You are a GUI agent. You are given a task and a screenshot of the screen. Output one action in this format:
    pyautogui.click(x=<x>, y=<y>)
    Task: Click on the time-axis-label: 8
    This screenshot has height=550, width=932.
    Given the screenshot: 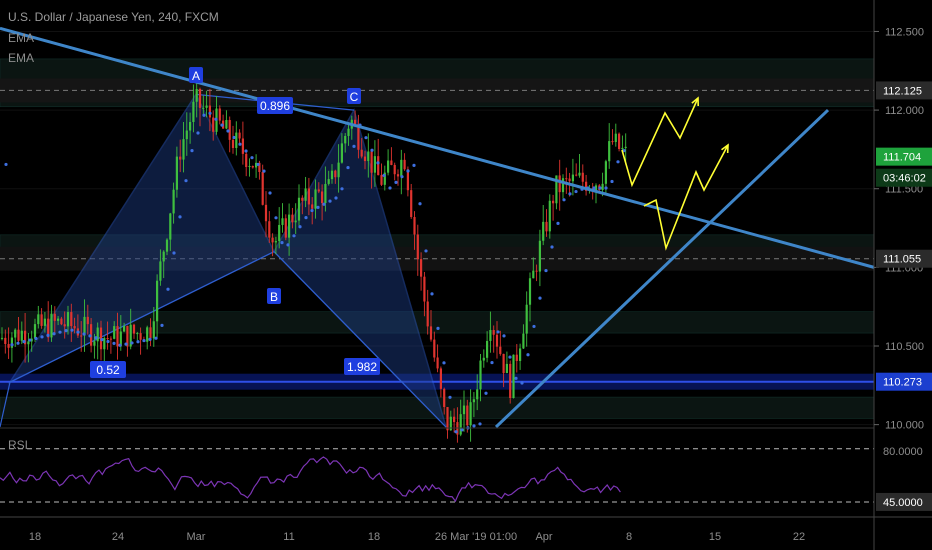 What is the action you would take?
    pyautogui.click(x=629, y=537)
    